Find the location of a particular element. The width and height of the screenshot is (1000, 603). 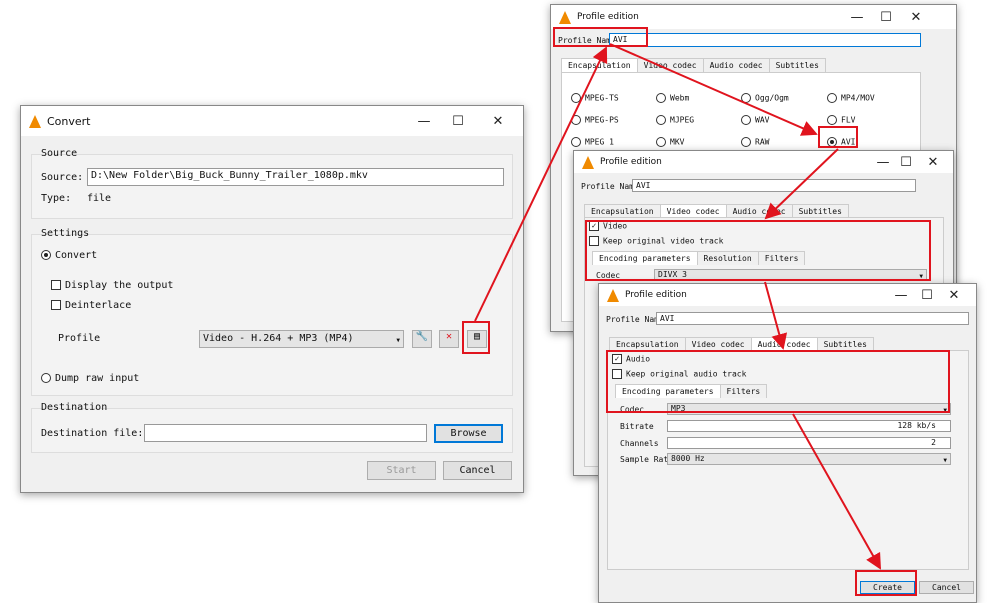

highlight-avi is located at coordinates (838, 137).